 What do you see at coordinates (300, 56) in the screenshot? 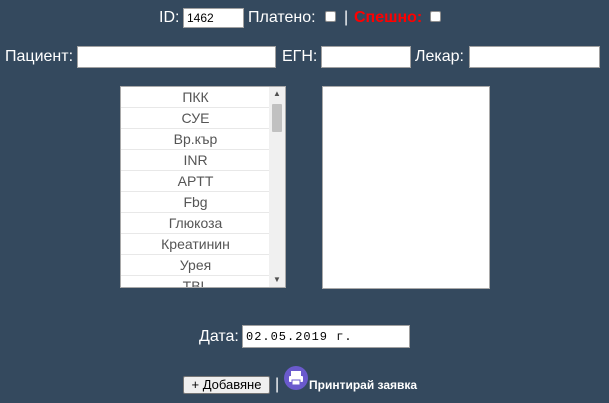
I see `egn-label: ЕГН:` at bounding box center [300, 56].